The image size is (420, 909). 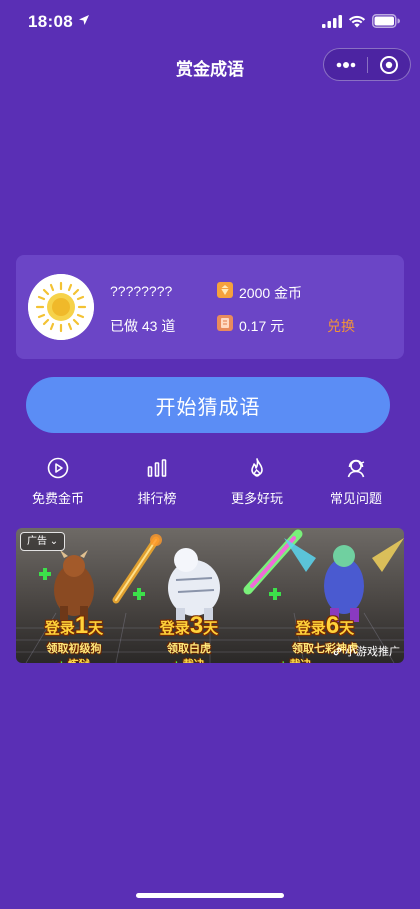 I want to click on mini-game-promo-label: 小游戏推广, so click(x=366, y=651).